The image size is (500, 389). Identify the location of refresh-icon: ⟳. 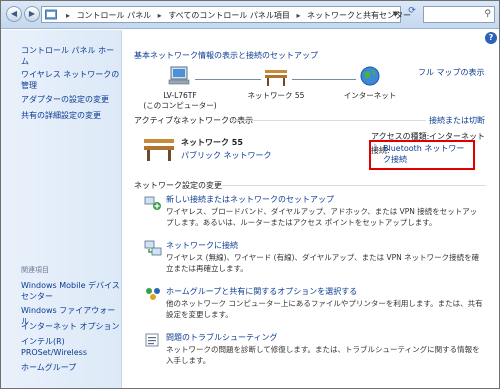
(412, 14).